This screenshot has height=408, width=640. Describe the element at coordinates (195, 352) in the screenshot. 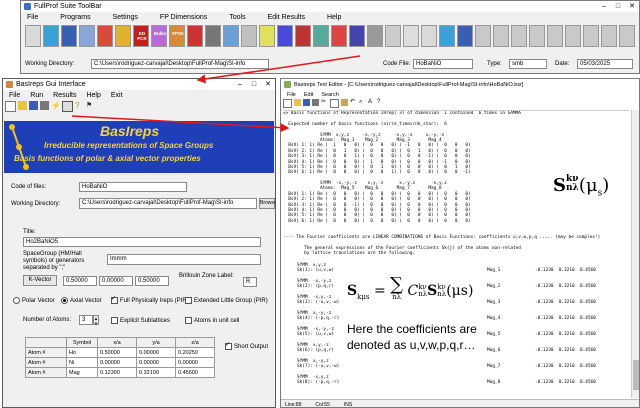

I see `atom-z-cell: 0.20250` at that location.